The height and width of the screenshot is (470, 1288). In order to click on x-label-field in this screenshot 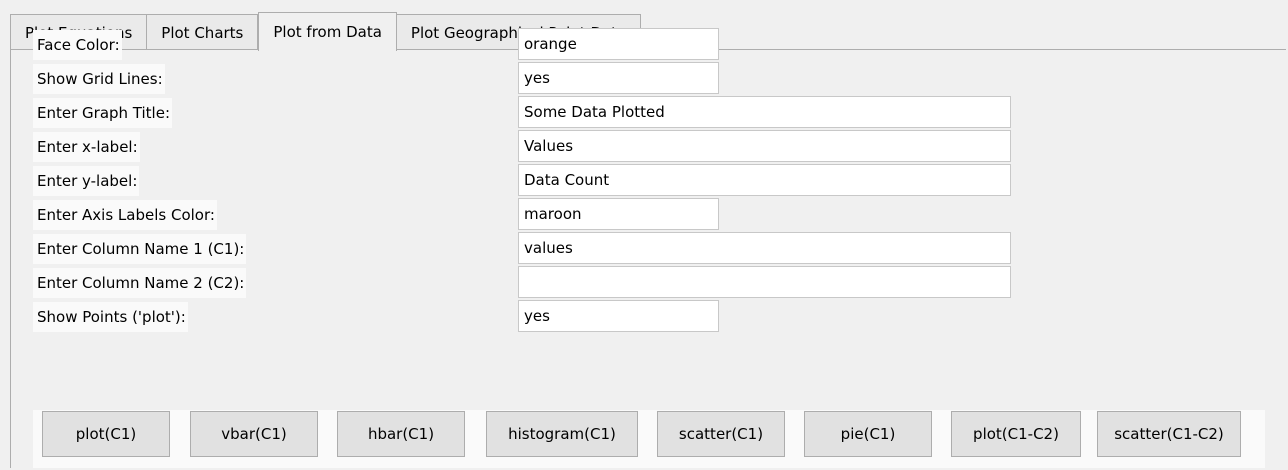, I will do `click(764, 146)`.